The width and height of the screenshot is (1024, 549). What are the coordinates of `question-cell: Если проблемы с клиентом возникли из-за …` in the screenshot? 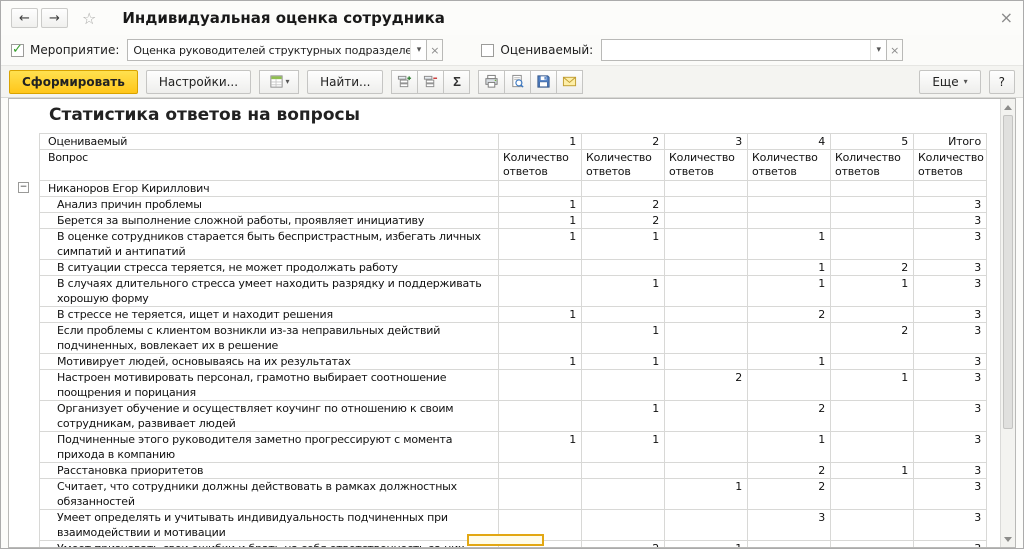 It's located at (269, 338).